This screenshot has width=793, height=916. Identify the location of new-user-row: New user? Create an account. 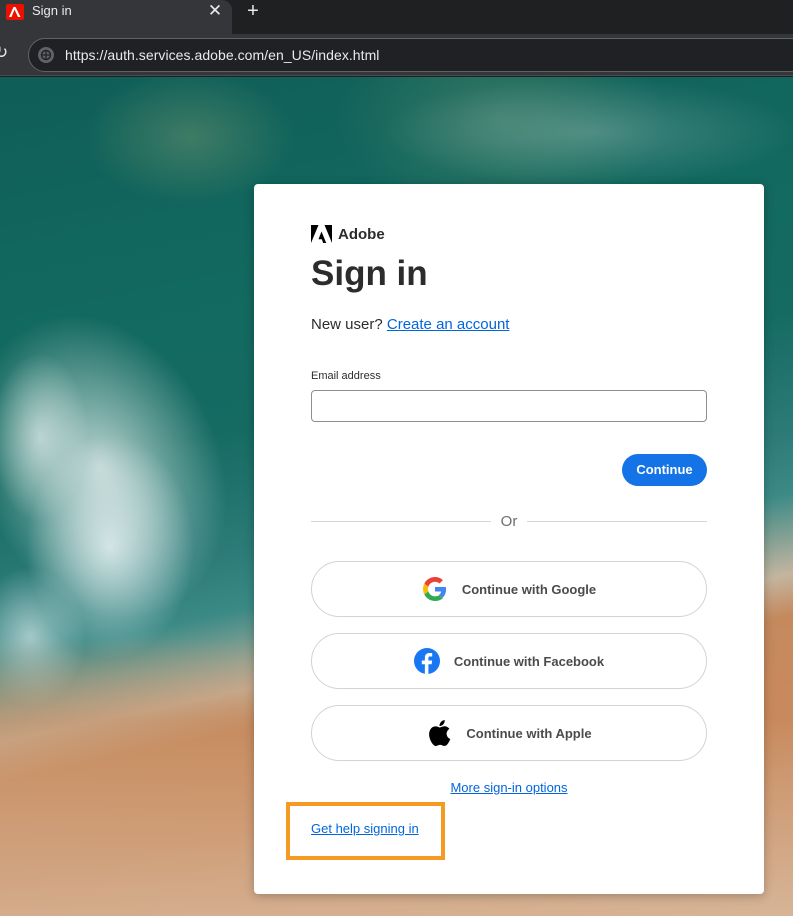
(410, 324).